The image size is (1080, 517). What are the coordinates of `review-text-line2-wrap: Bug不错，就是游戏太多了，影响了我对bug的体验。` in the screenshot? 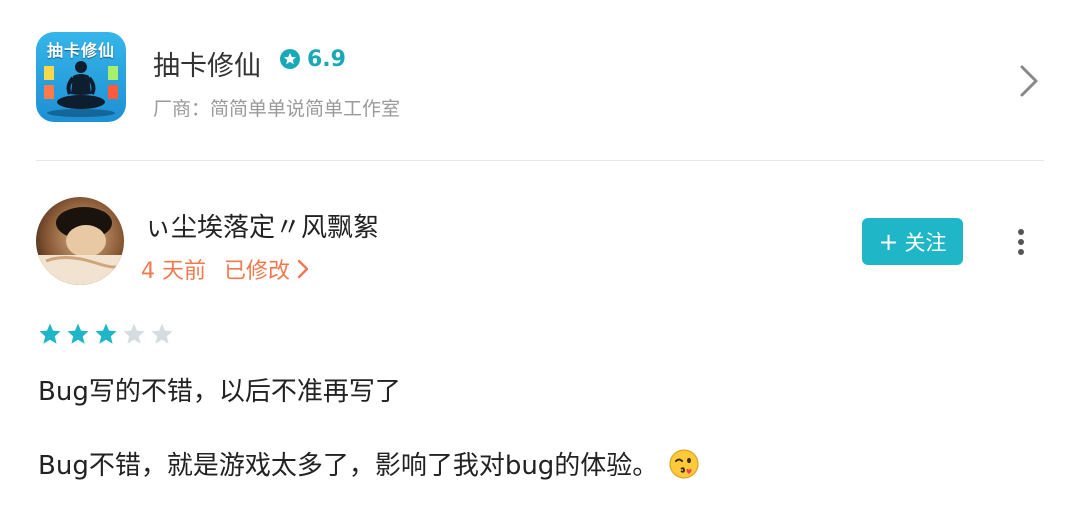 It's located at (369, 463).